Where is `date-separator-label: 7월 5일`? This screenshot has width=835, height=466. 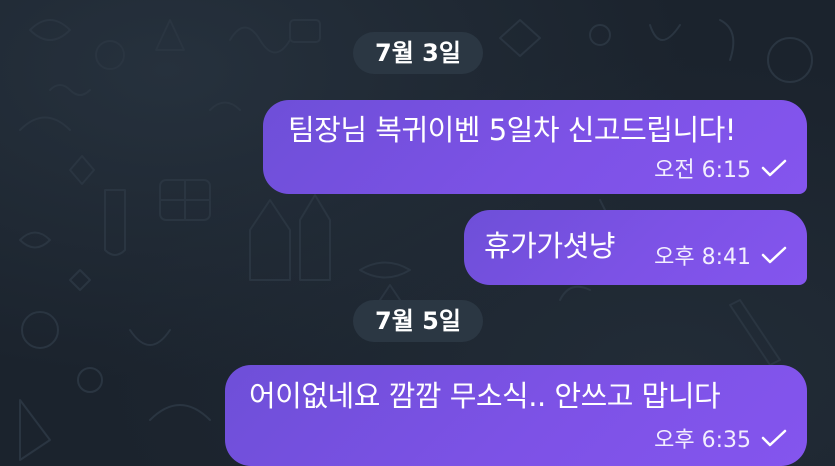
date-separator-label: 7월 5일 is located at coordinates (418, 321).